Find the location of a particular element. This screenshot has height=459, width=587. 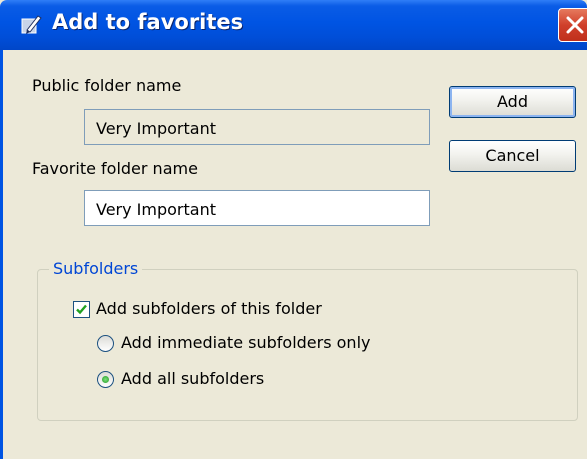

radio-selected-indicator is located at coordinates (105, 379).